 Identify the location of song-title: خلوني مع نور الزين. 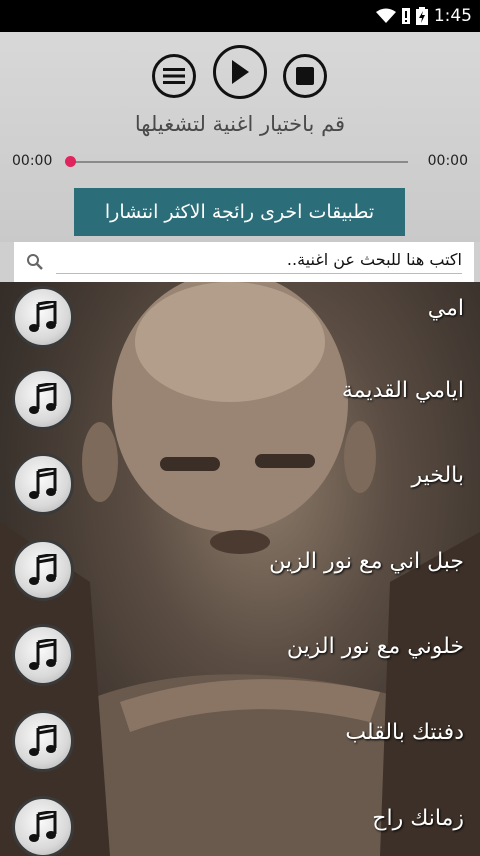
(375, 646).